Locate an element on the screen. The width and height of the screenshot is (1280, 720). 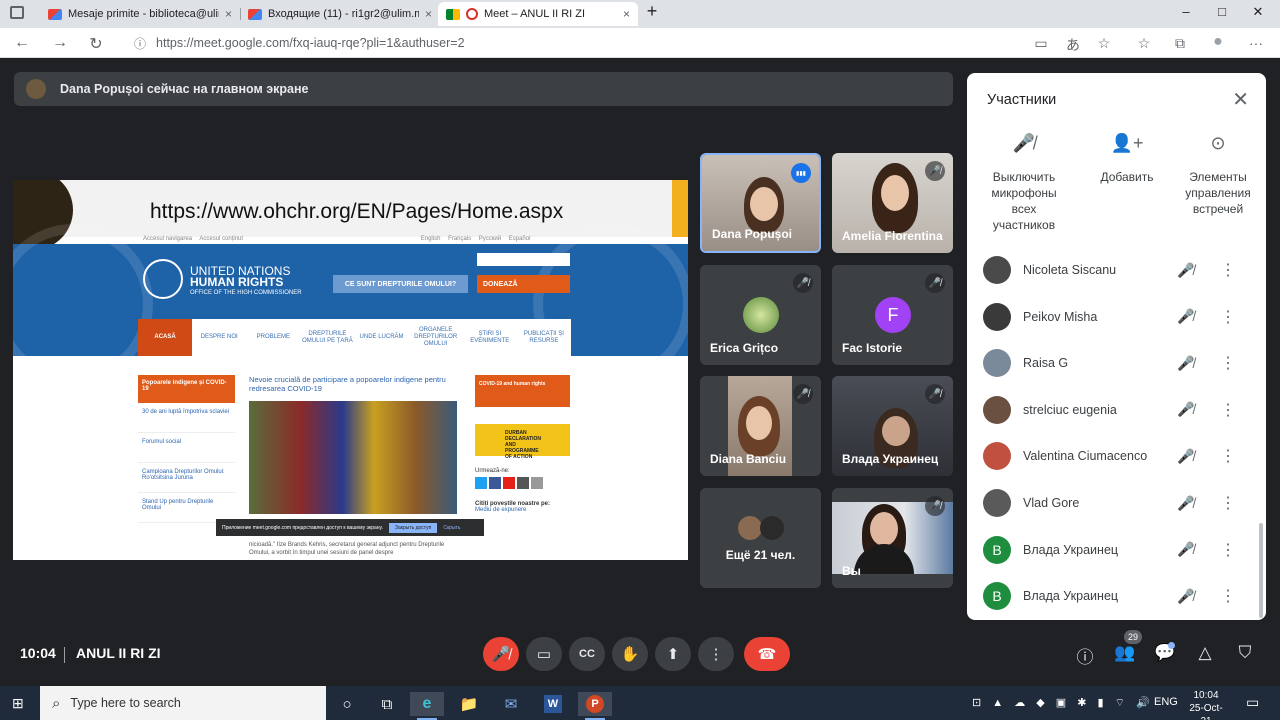
participant-row: Peikov Misha 🎤̸ ⋮ is located at coordinates (1116, 317).